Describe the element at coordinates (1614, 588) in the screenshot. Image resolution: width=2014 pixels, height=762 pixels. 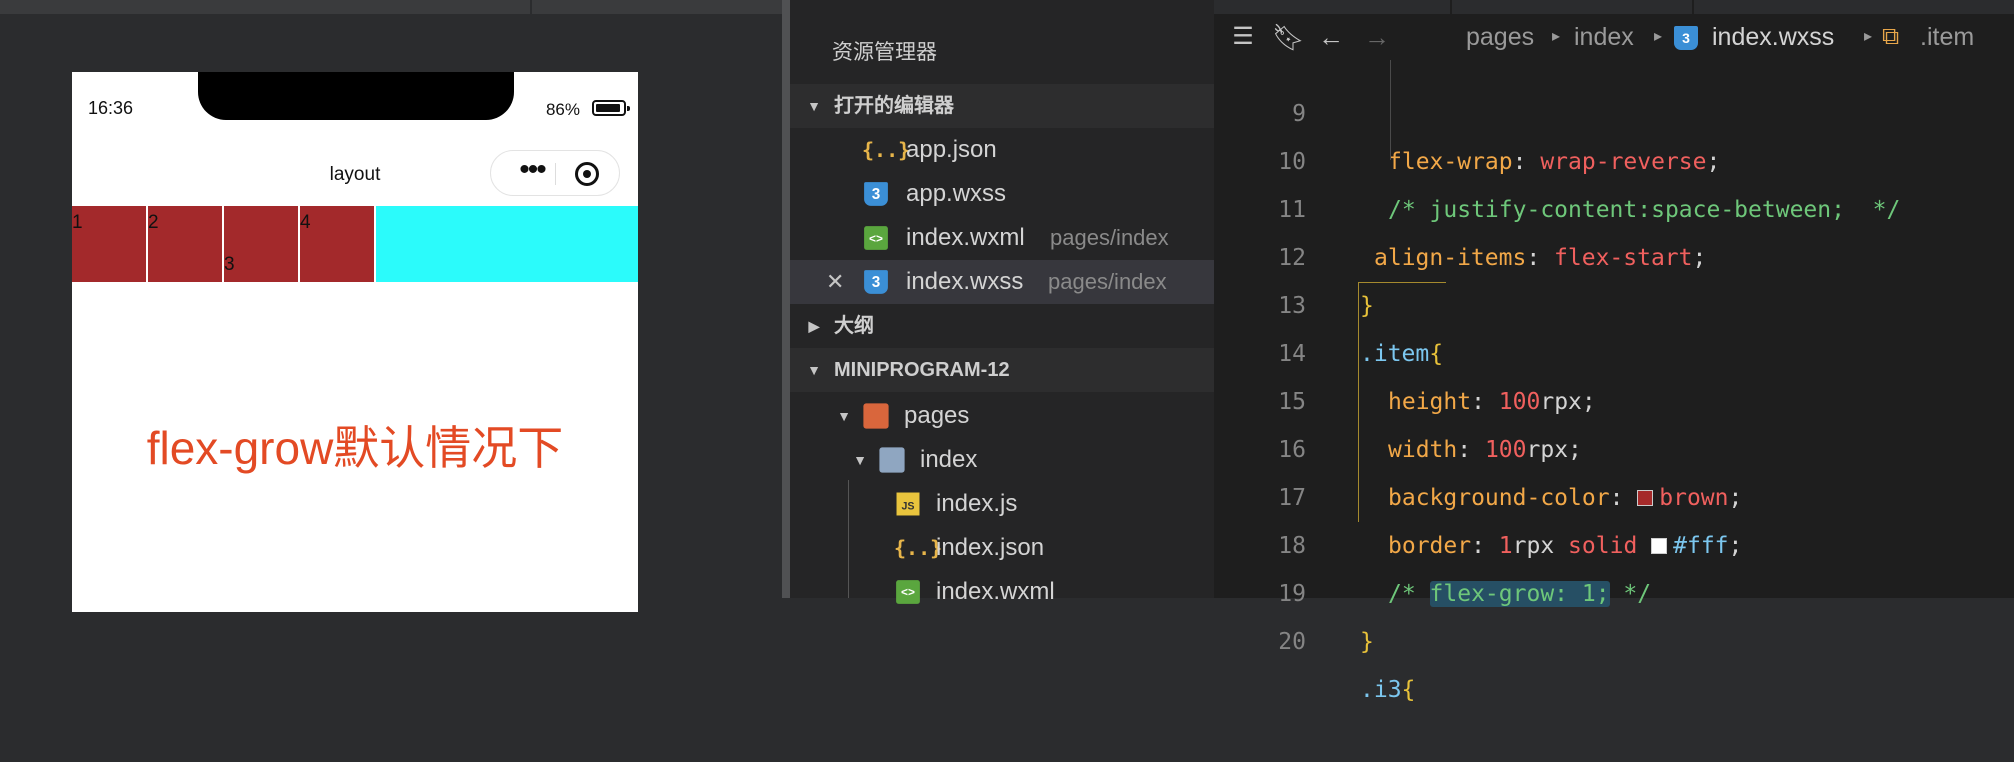
I see `code-line: 19 }` at that location.